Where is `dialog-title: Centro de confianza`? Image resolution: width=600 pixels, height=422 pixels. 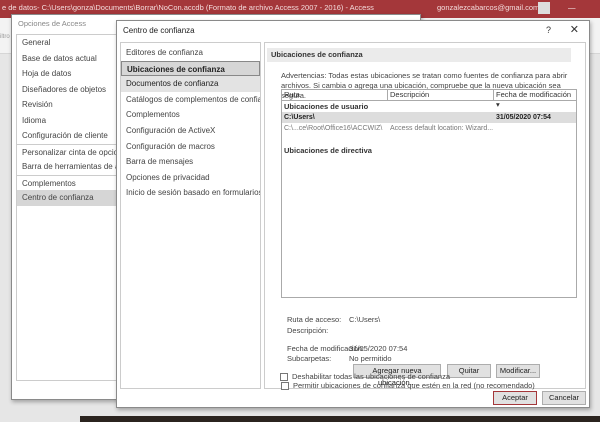
dialog-title: Centro de confianza is located at coordinates (159, 30).